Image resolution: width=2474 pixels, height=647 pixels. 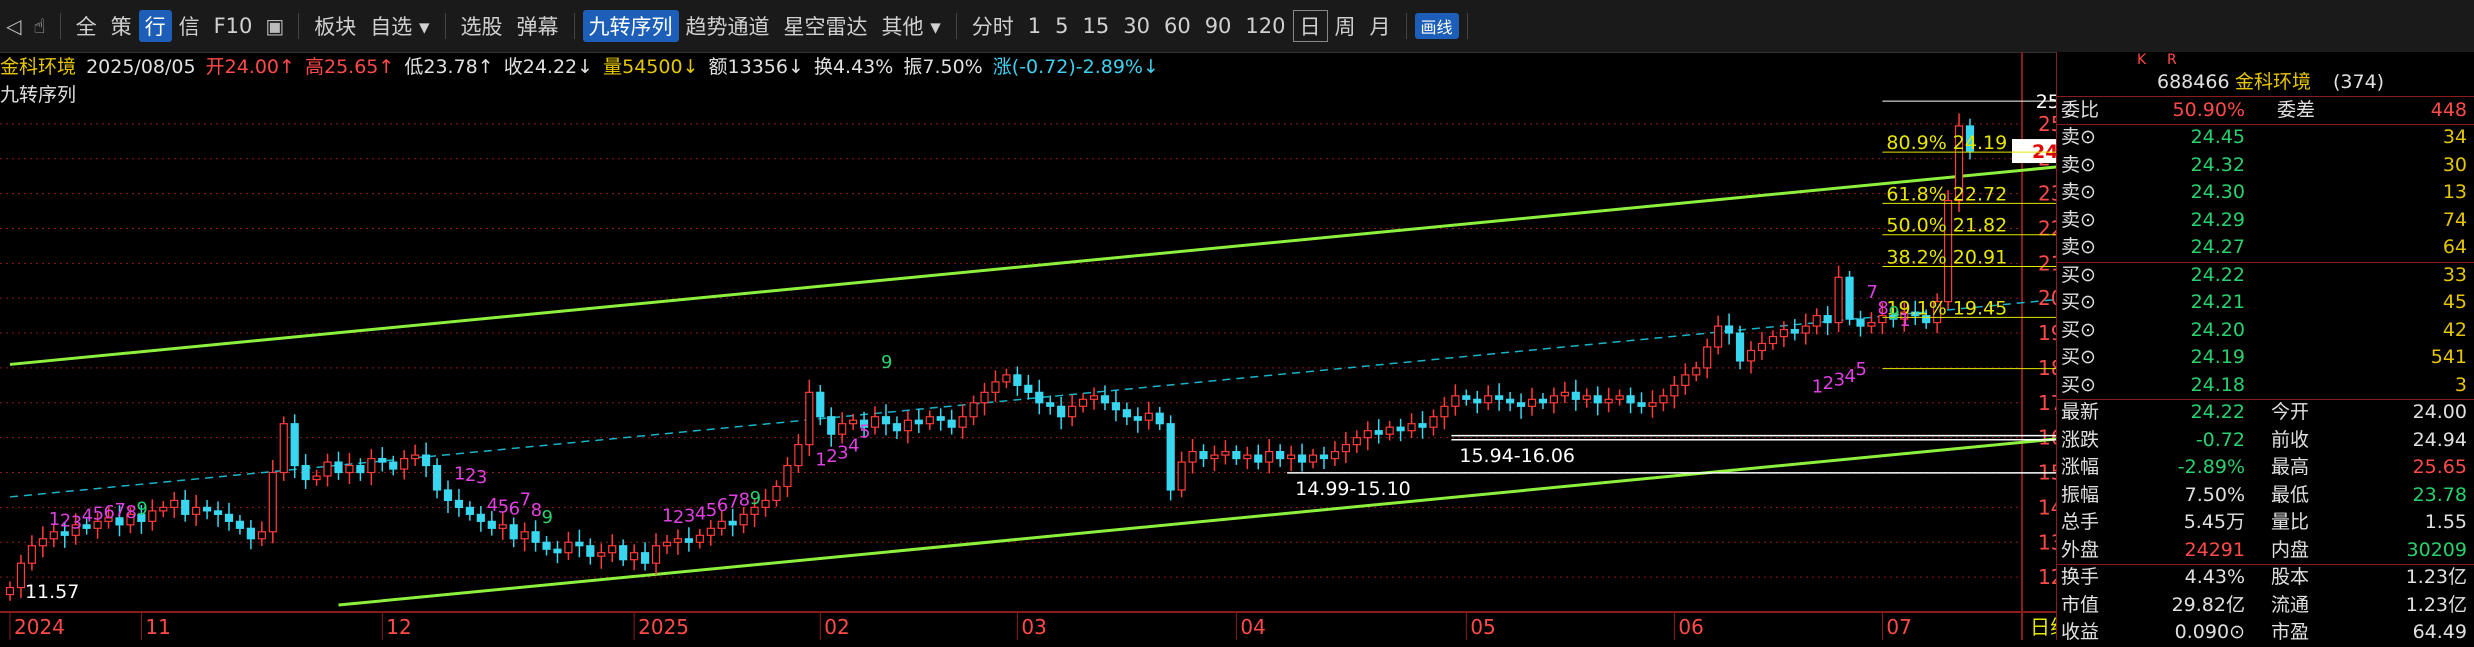 I want to click on stat-value: 1.23亿, so click(x=2436, y=604).